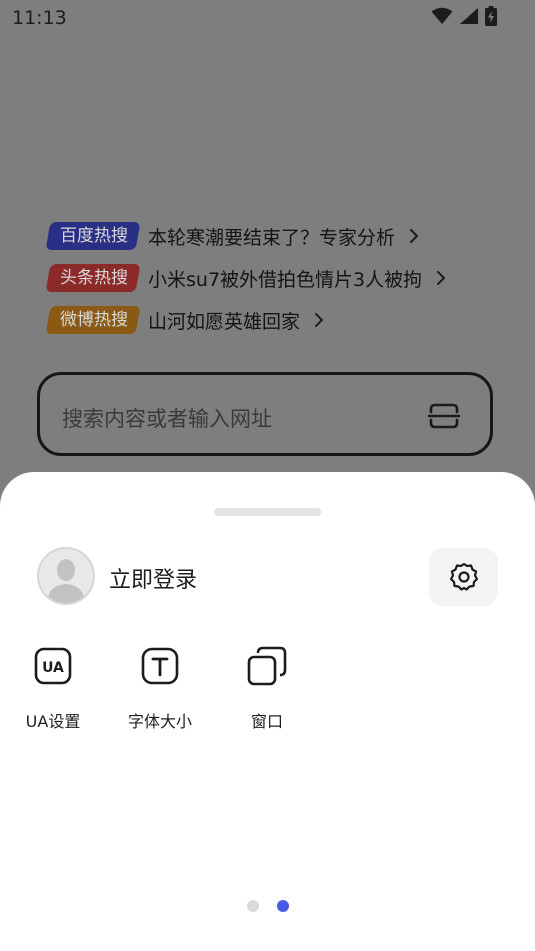 The width and height of the screenshot is (535, 951). I want to click on tool-ua-settings: UA UA设置, so click(53, 691).